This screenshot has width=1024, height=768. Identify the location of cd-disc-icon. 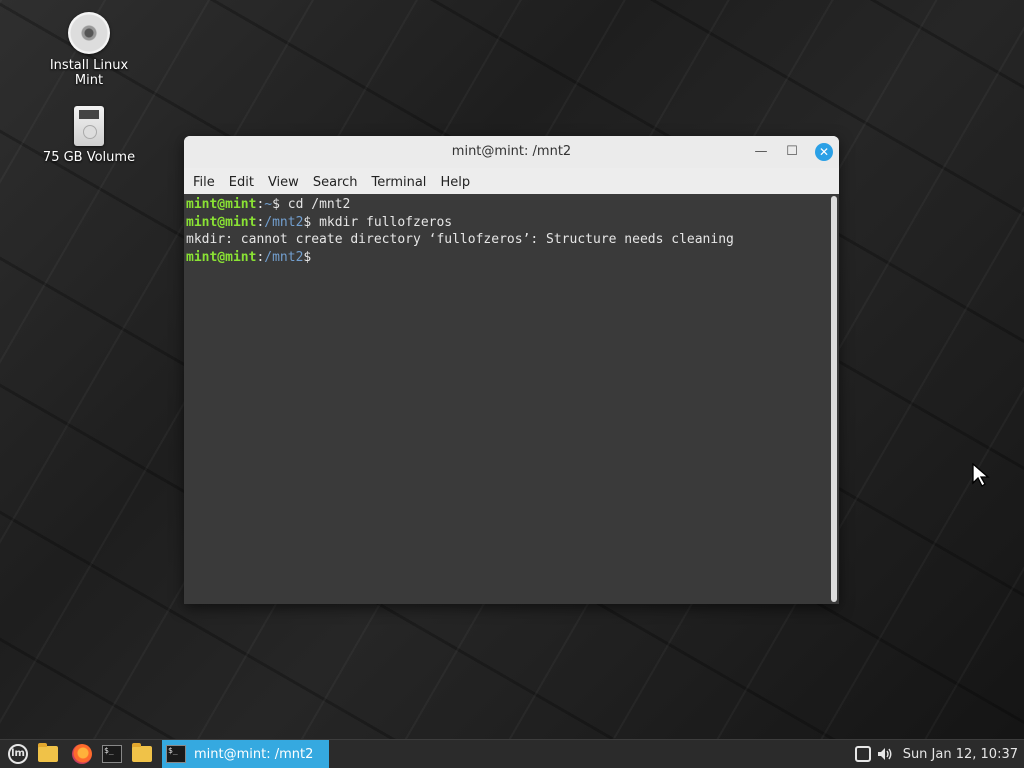
(89, 33).